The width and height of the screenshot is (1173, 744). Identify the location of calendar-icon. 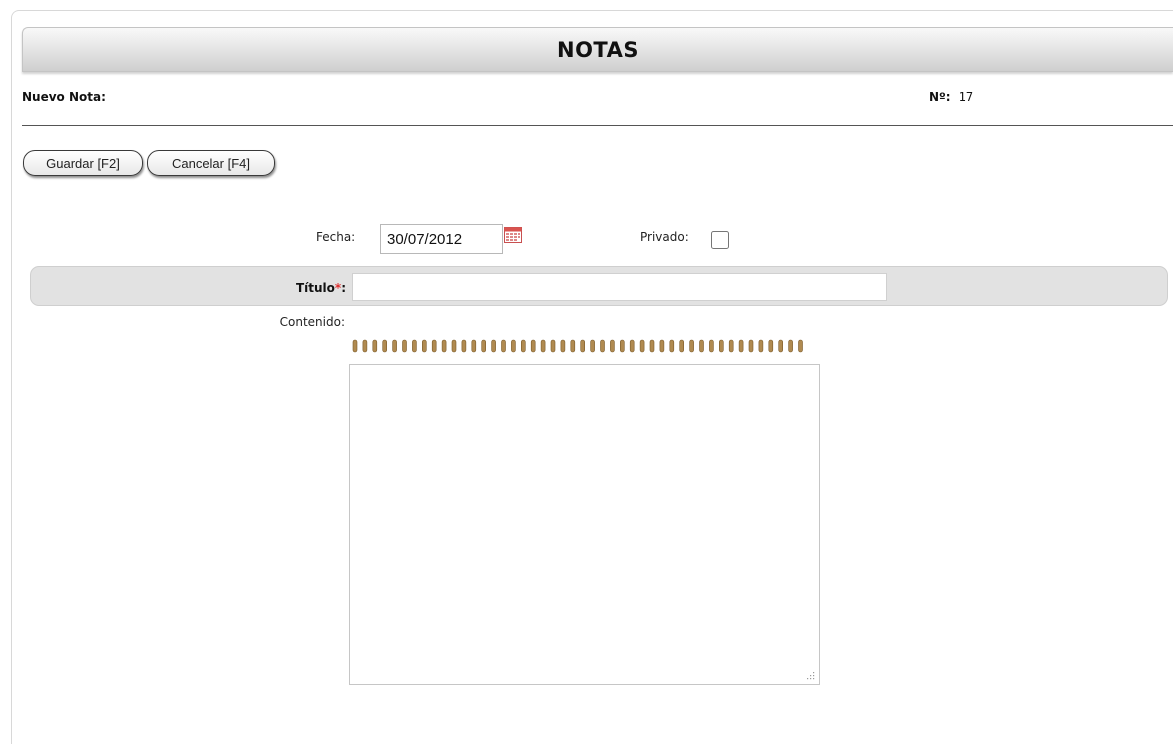
(513, 235).